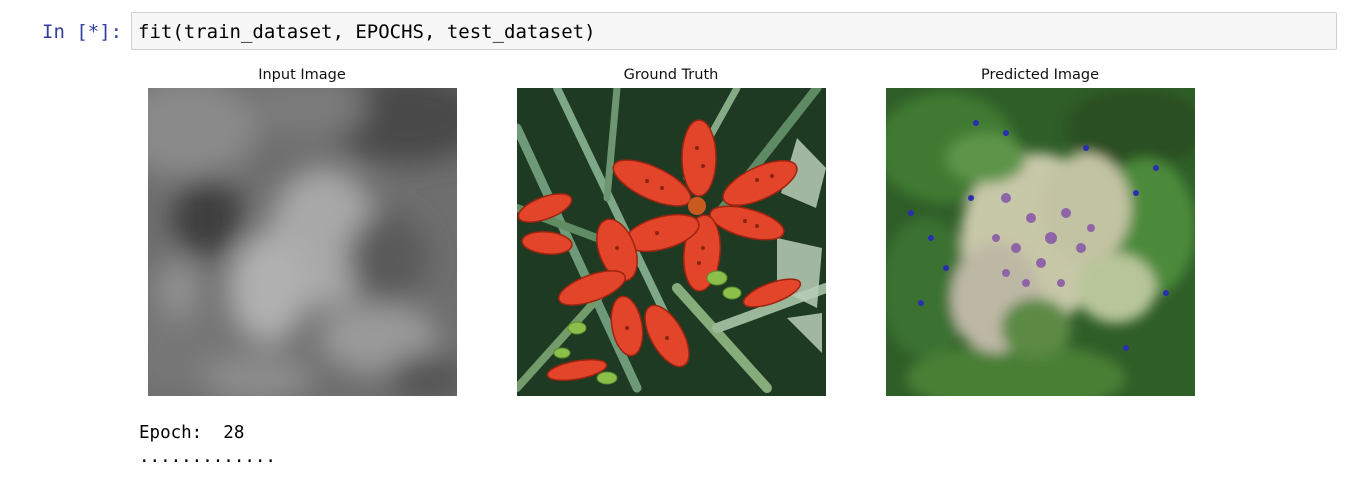  What do you see at coordinates (82, 32) in the screenshot?
I see `cell-prompt: In [*]:` at bounding box center [82, 32].